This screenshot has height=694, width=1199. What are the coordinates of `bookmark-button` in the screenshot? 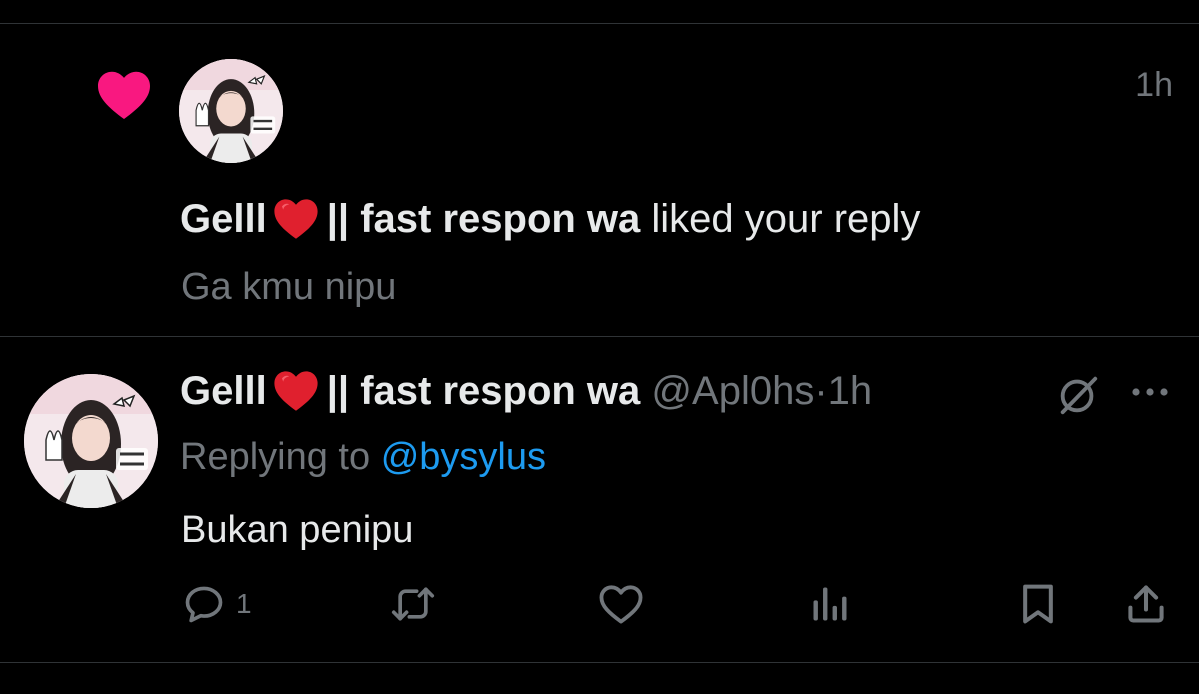 It's located at (1038, 604).